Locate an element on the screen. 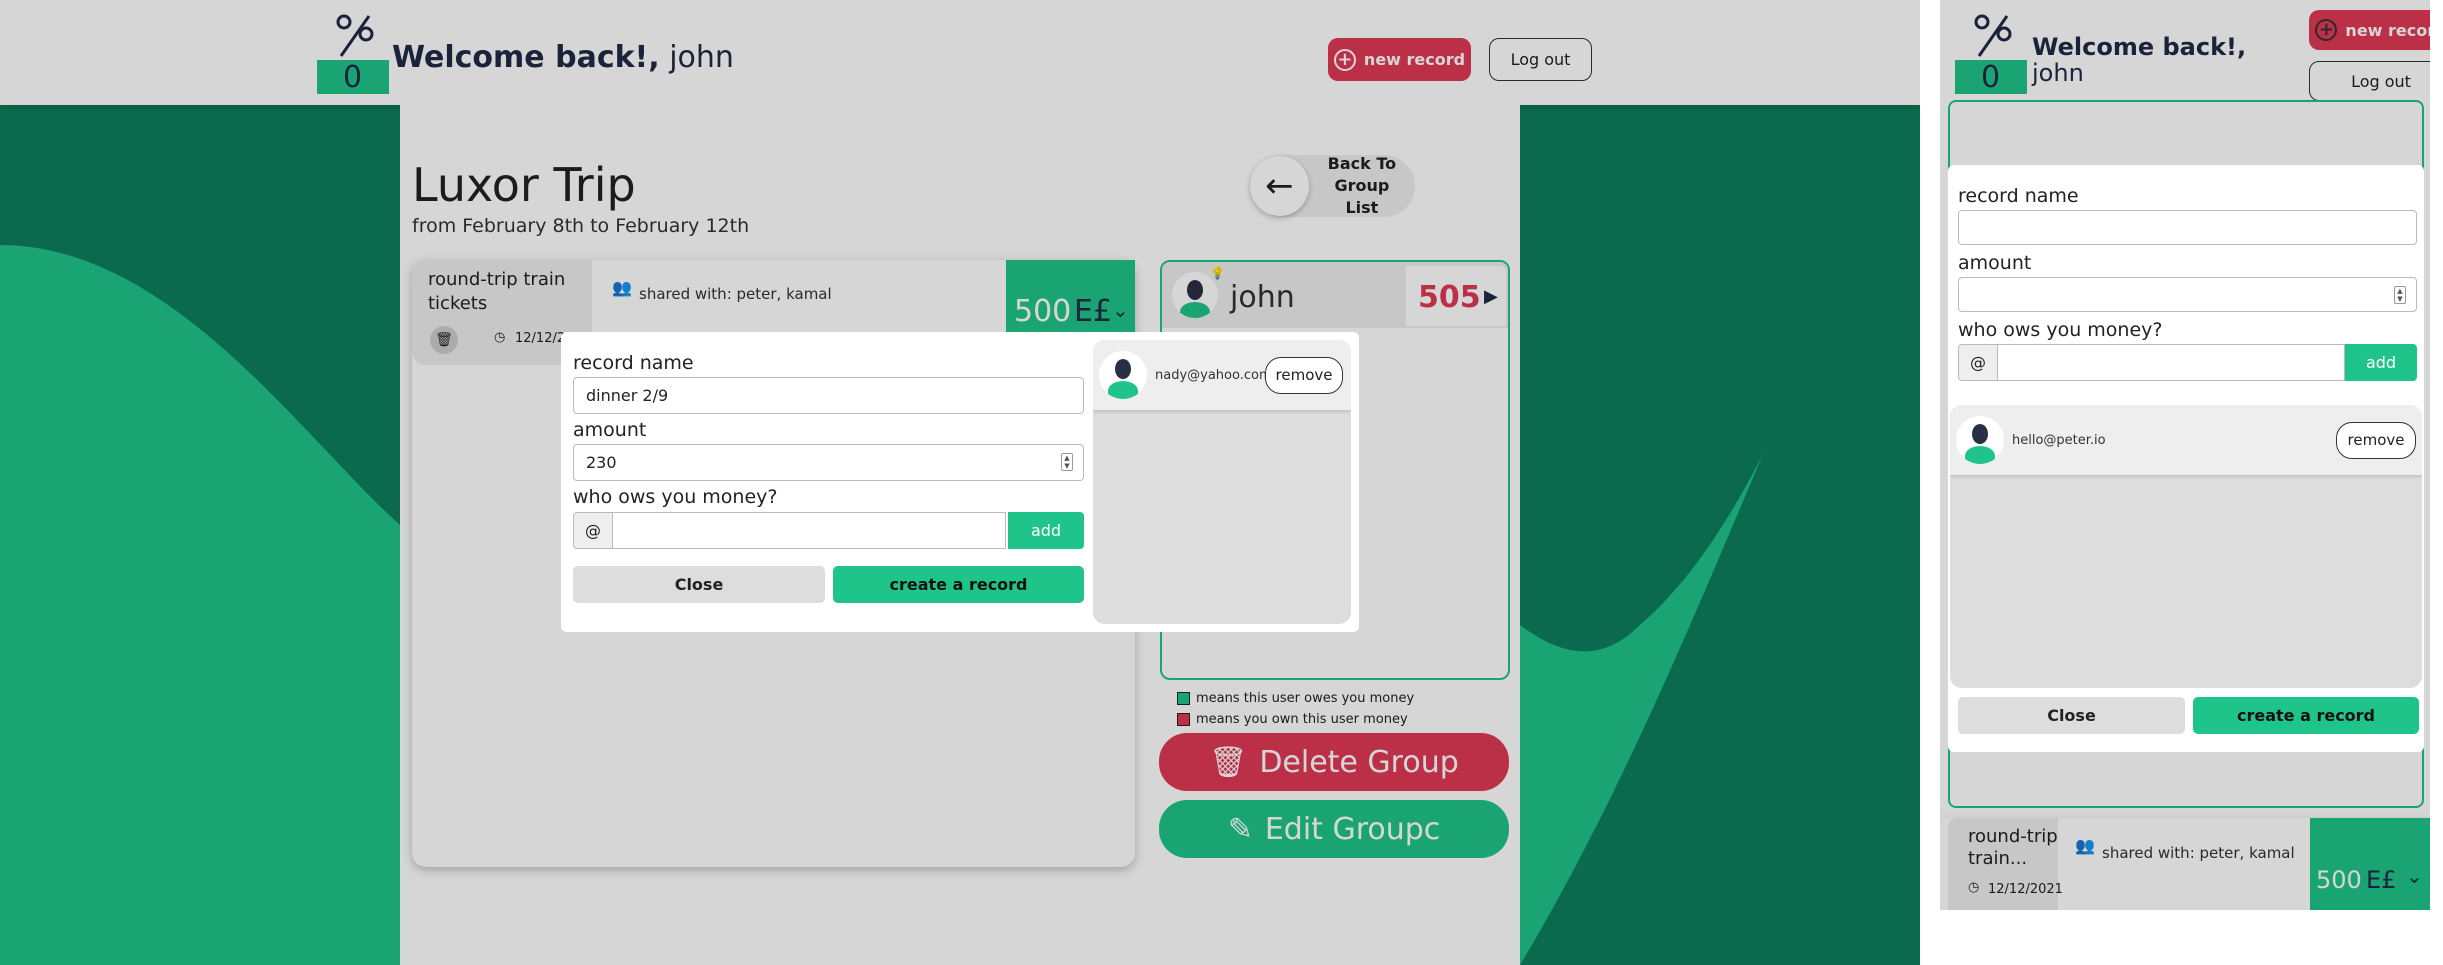  mobile-number-spinner-icon: ▲ ▼ is located at coordinates (2400, 295).